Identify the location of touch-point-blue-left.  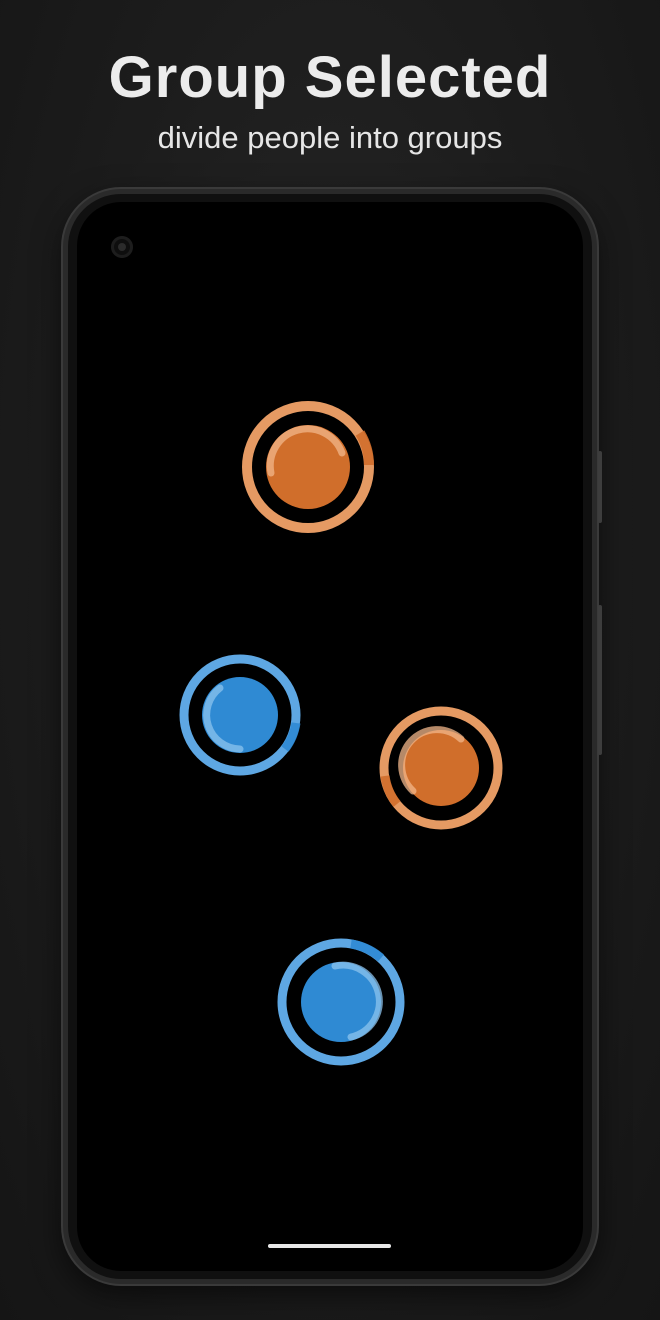
(240, 715).